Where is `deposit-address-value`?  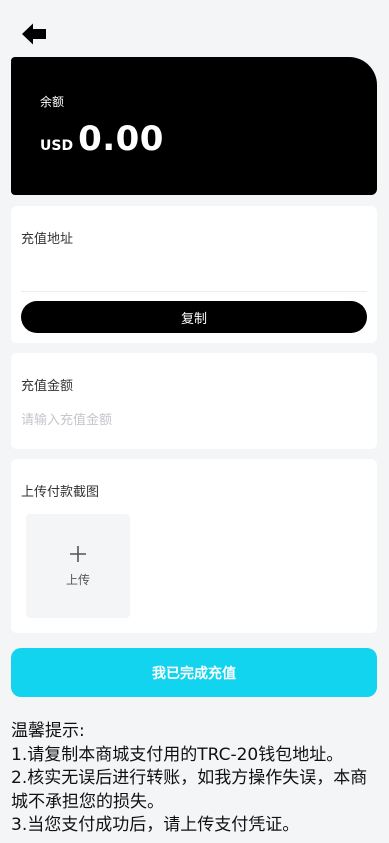 deposit-address-value is located at coordinates (194, 269).